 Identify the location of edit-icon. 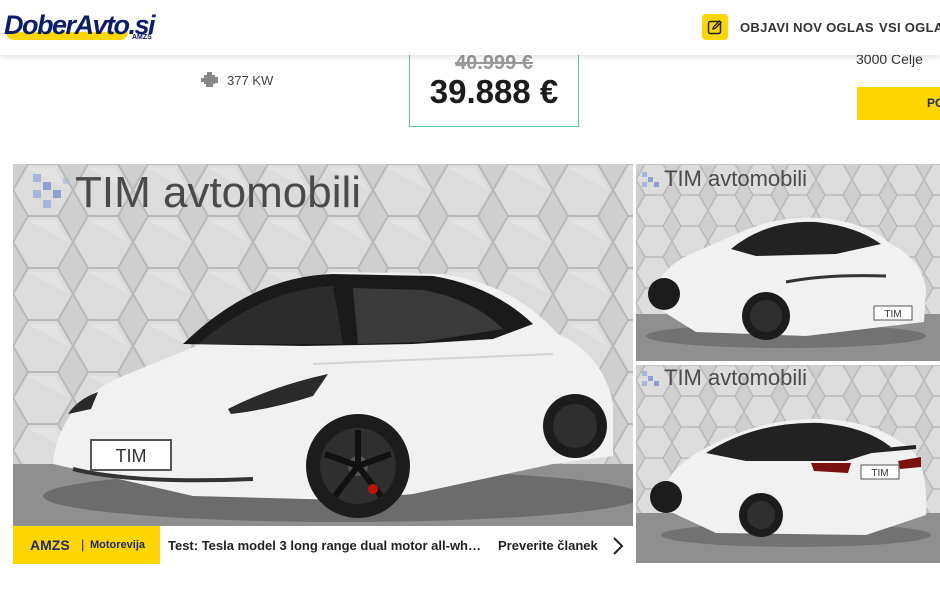
(714, 27).